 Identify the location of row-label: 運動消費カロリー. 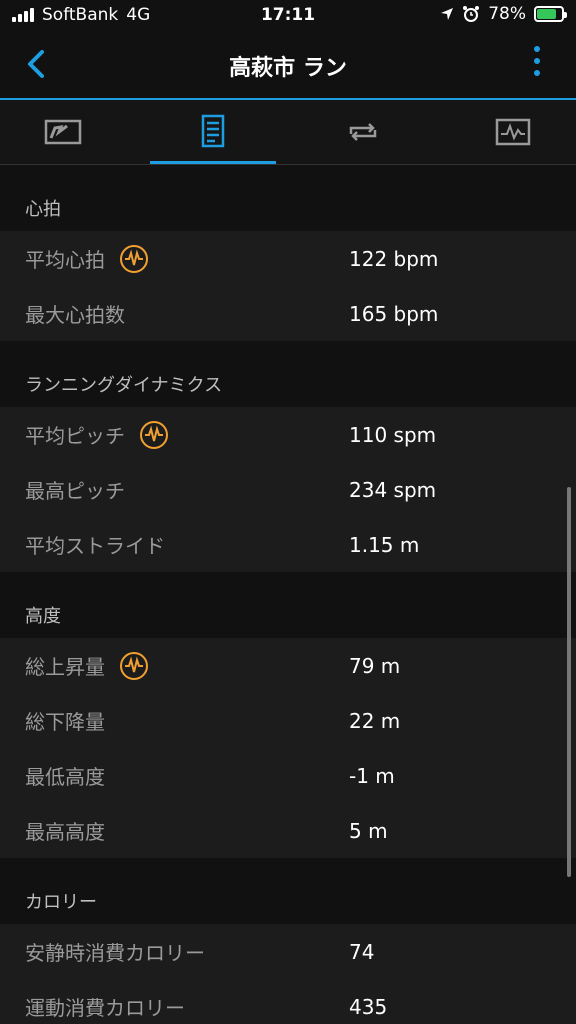
(105, 1008).